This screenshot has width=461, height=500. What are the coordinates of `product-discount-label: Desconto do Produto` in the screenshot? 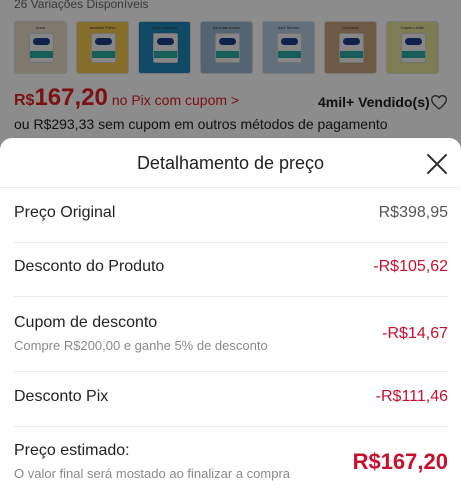 It's located at (89, 266).